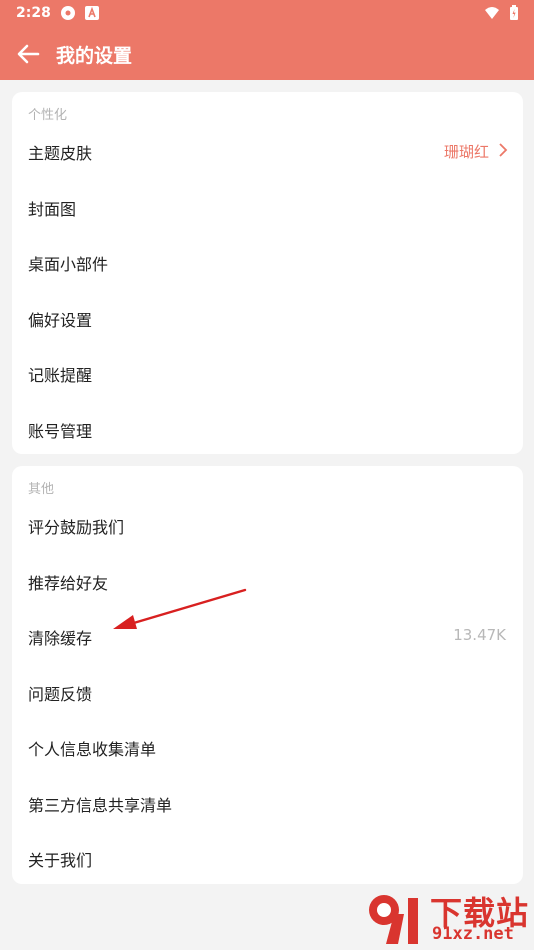 The image size is (534, 950). Describe the element at coordinates (267, 580) in the screenshot. I see `row-recommend-friends: 推荐给好友` at that location.